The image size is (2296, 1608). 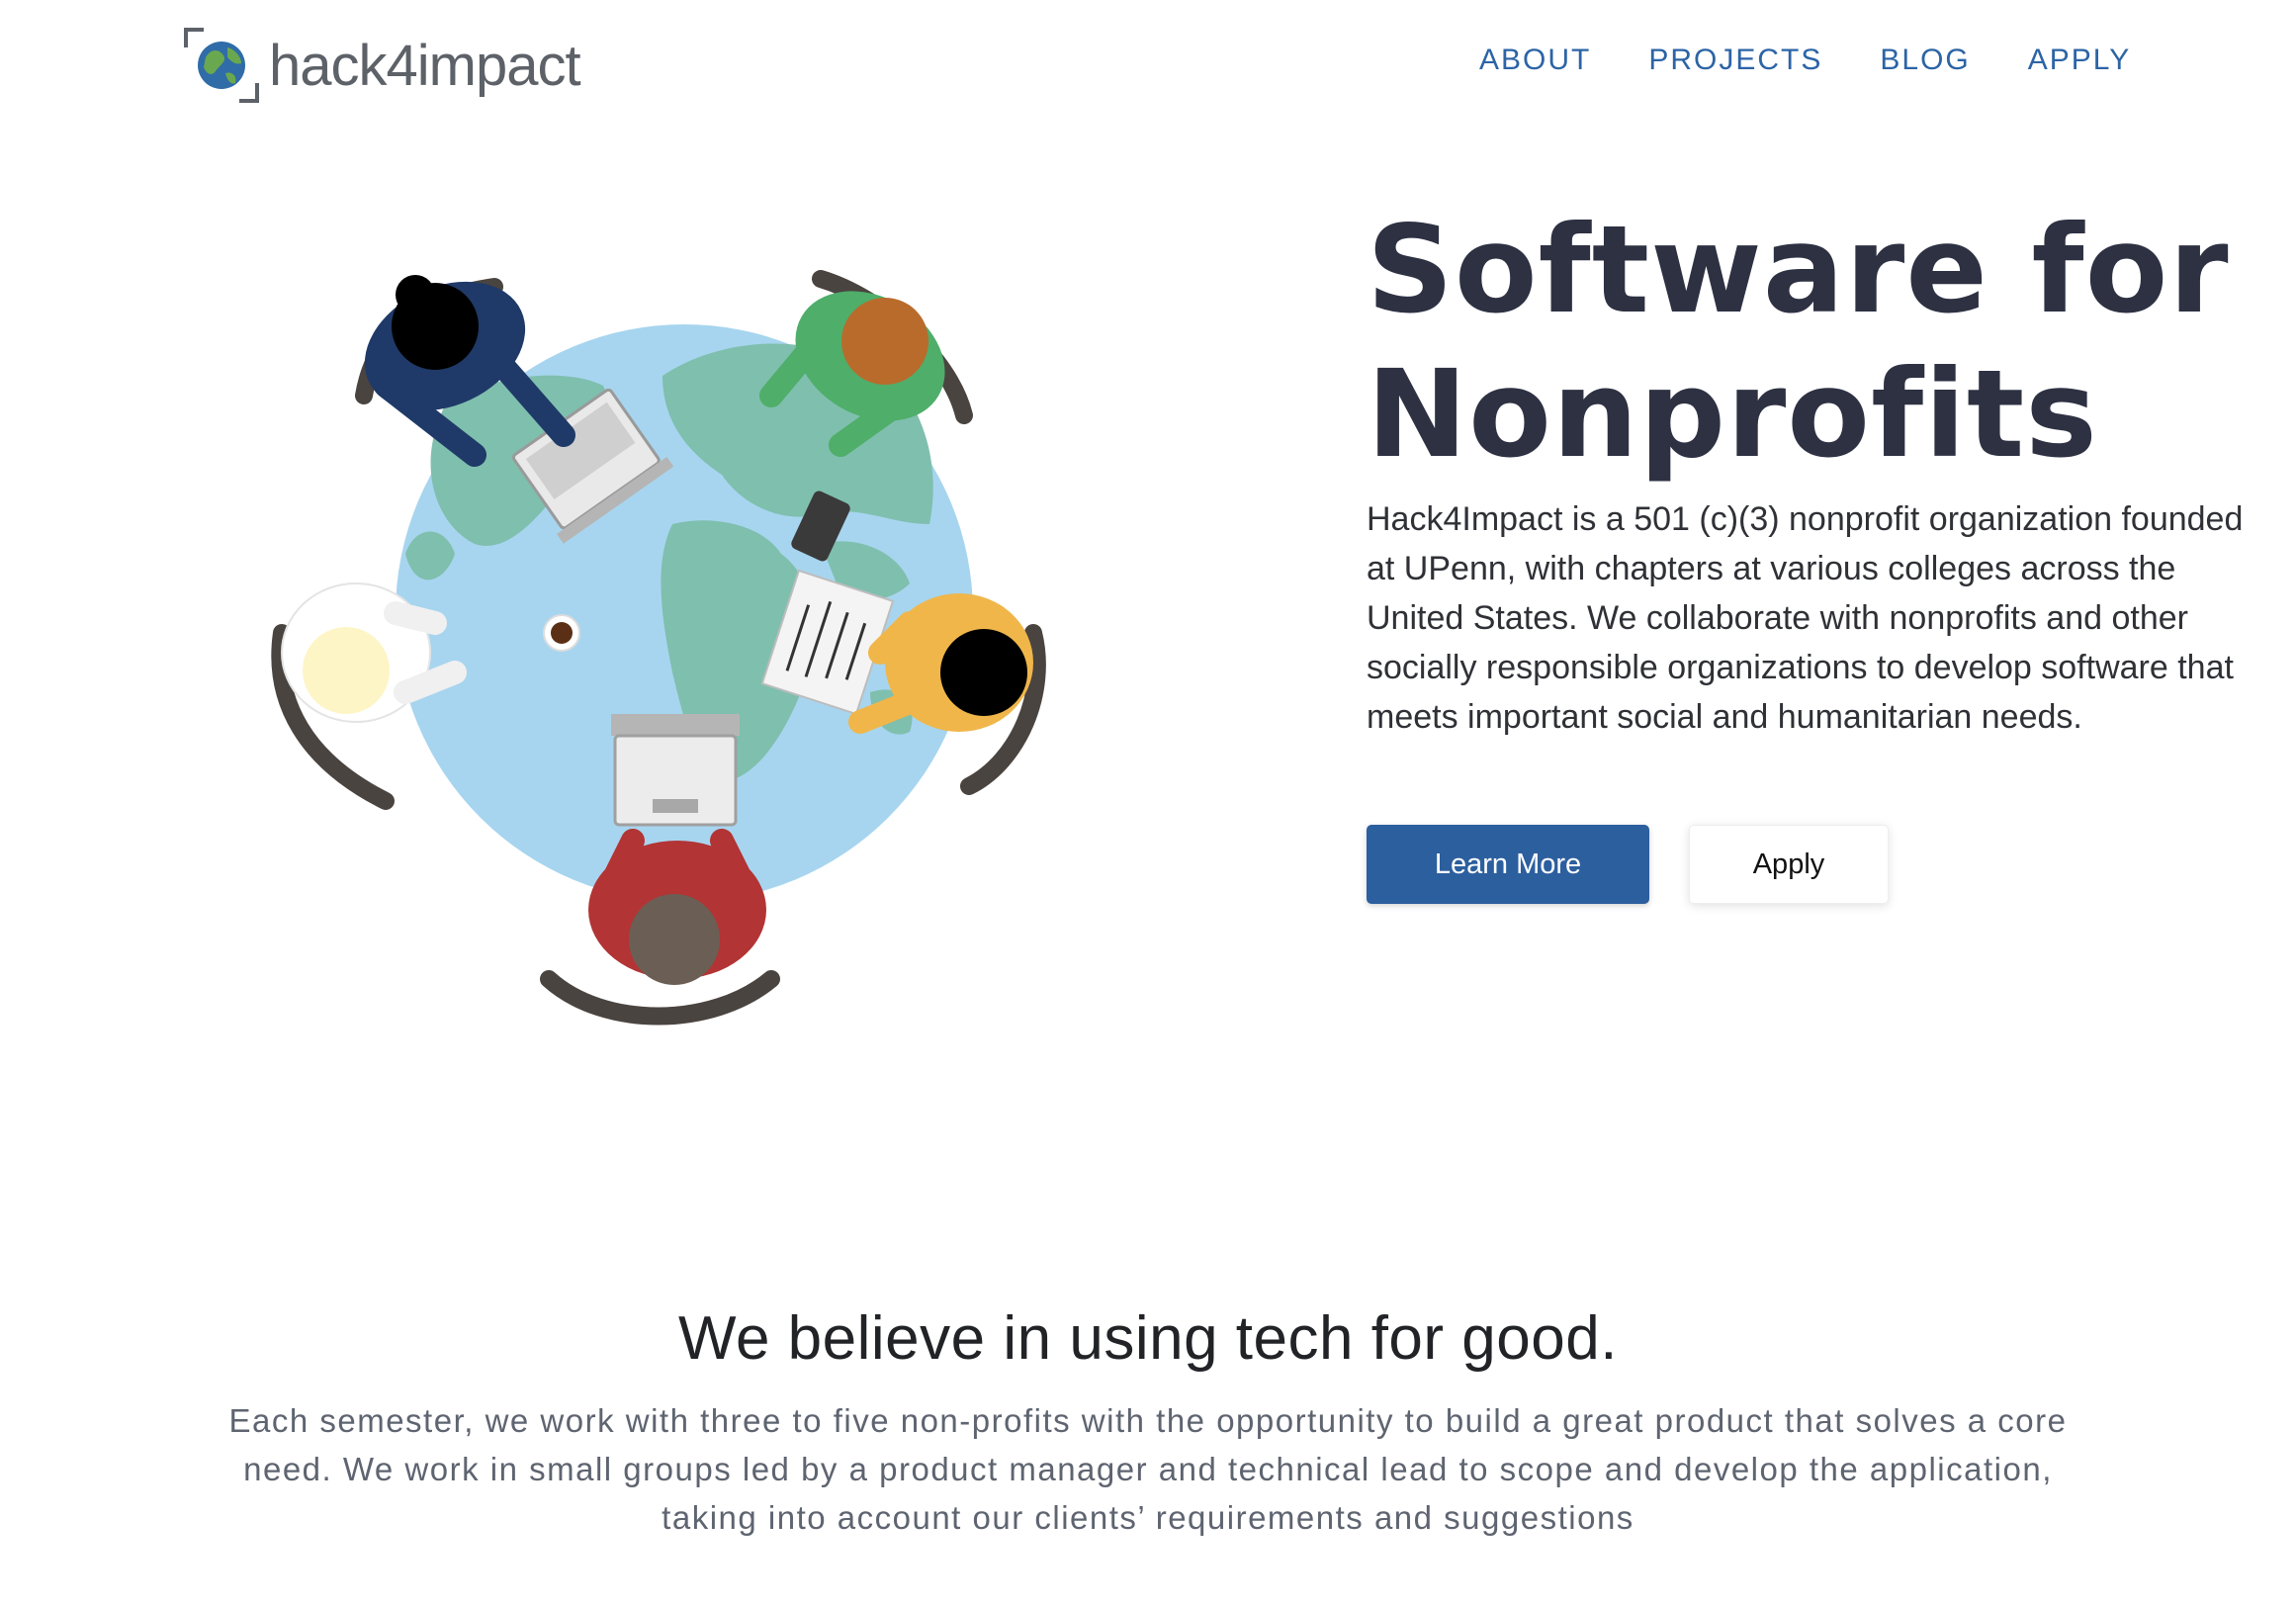 What do you see at coordinates (676, 770) in the screenshot?
I see `laptop-bottom` at bounding box center [676, 770].